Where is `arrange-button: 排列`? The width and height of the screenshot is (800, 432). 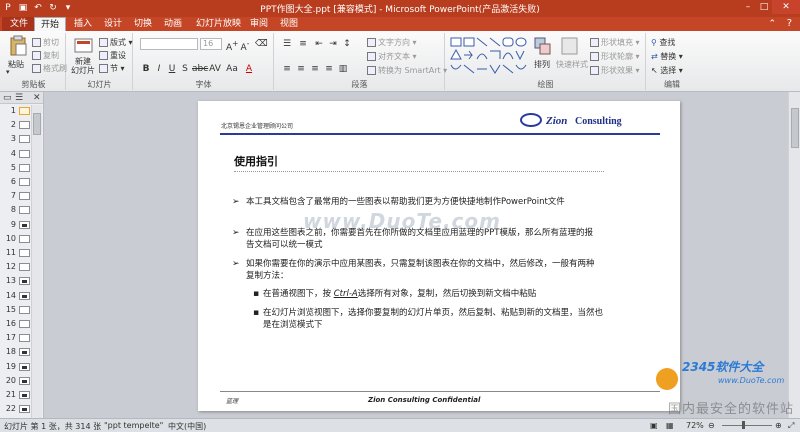 arrange-button: 排列 is located at coordinates (542, 64).